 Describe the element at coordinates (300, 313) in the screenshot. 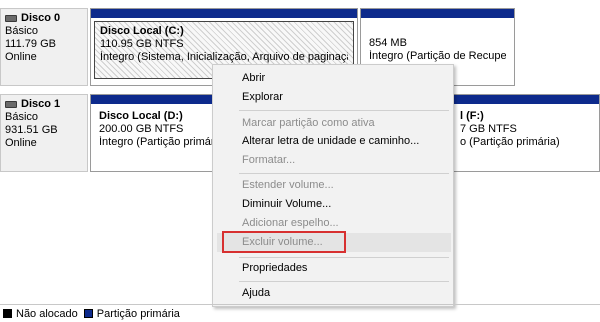

I see `legend-bar: Não alocado Partição primária` at that location.